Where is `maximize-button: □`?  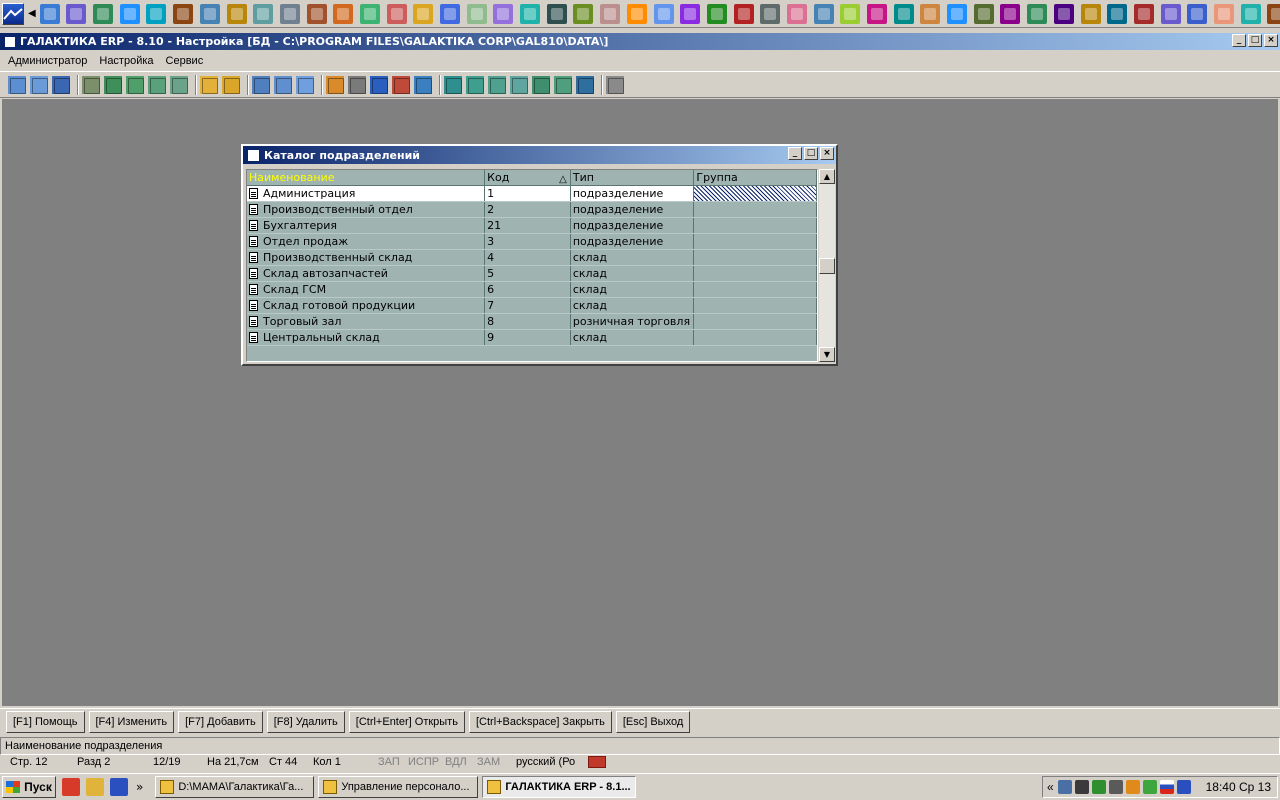 maximize-button: □ is located at coordinates (1255, 40).